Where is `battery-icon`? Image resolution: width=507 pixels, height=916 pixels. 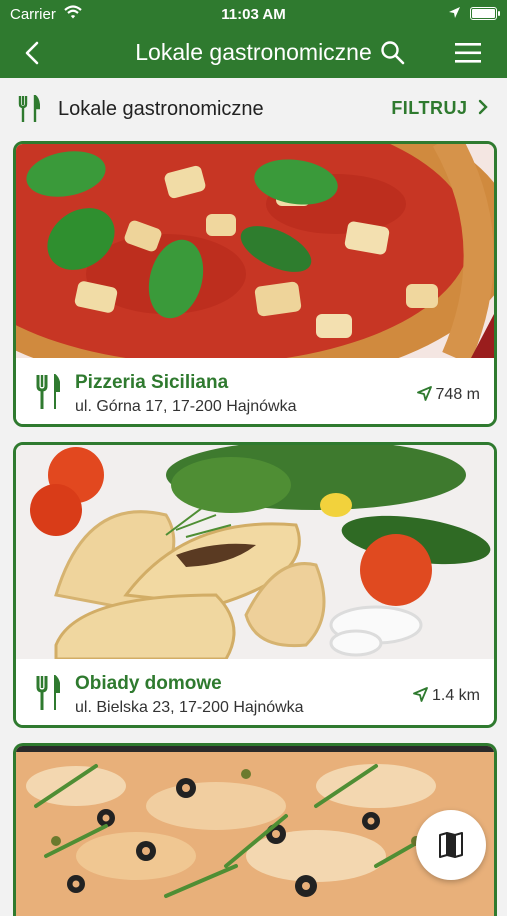
battery-icon is located at coordinates (485, 13).